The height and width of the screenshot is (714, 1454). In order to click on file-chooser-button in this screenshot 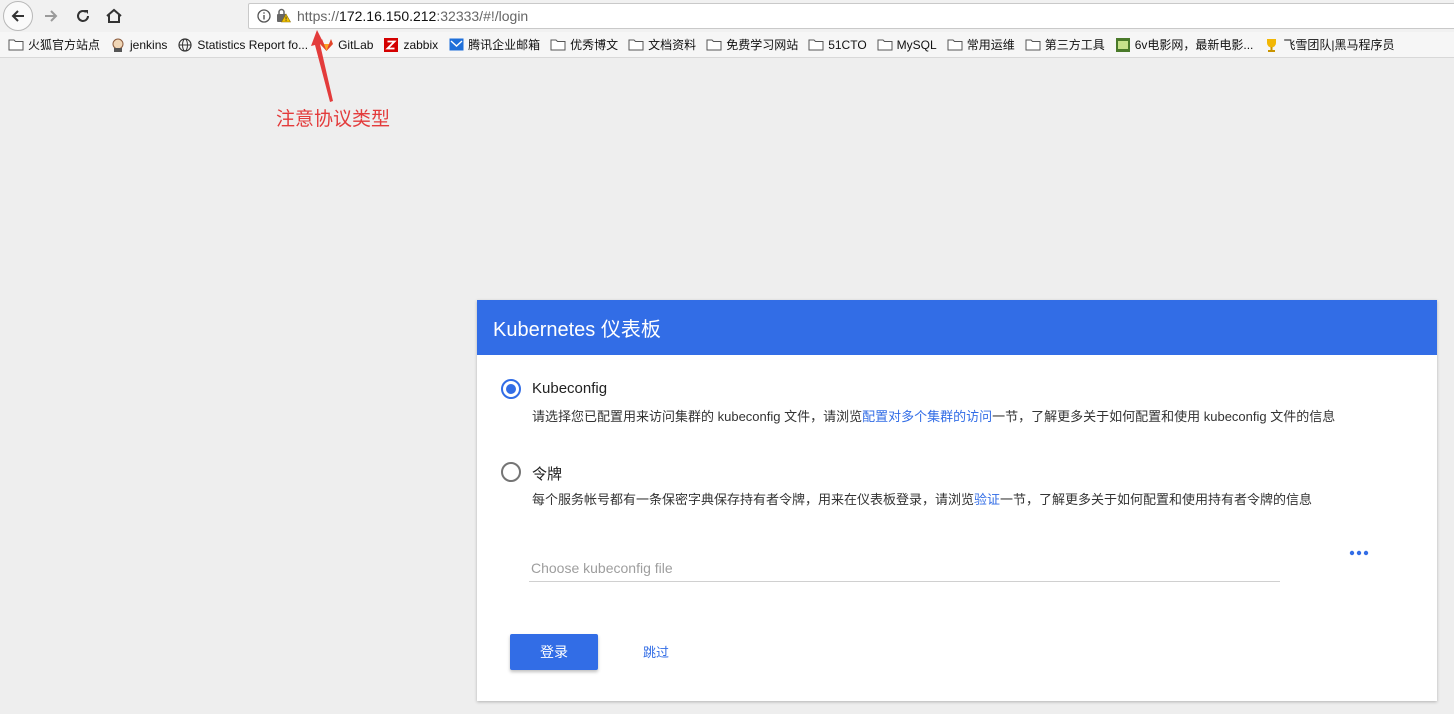, I will do `click(1359, 553)`.